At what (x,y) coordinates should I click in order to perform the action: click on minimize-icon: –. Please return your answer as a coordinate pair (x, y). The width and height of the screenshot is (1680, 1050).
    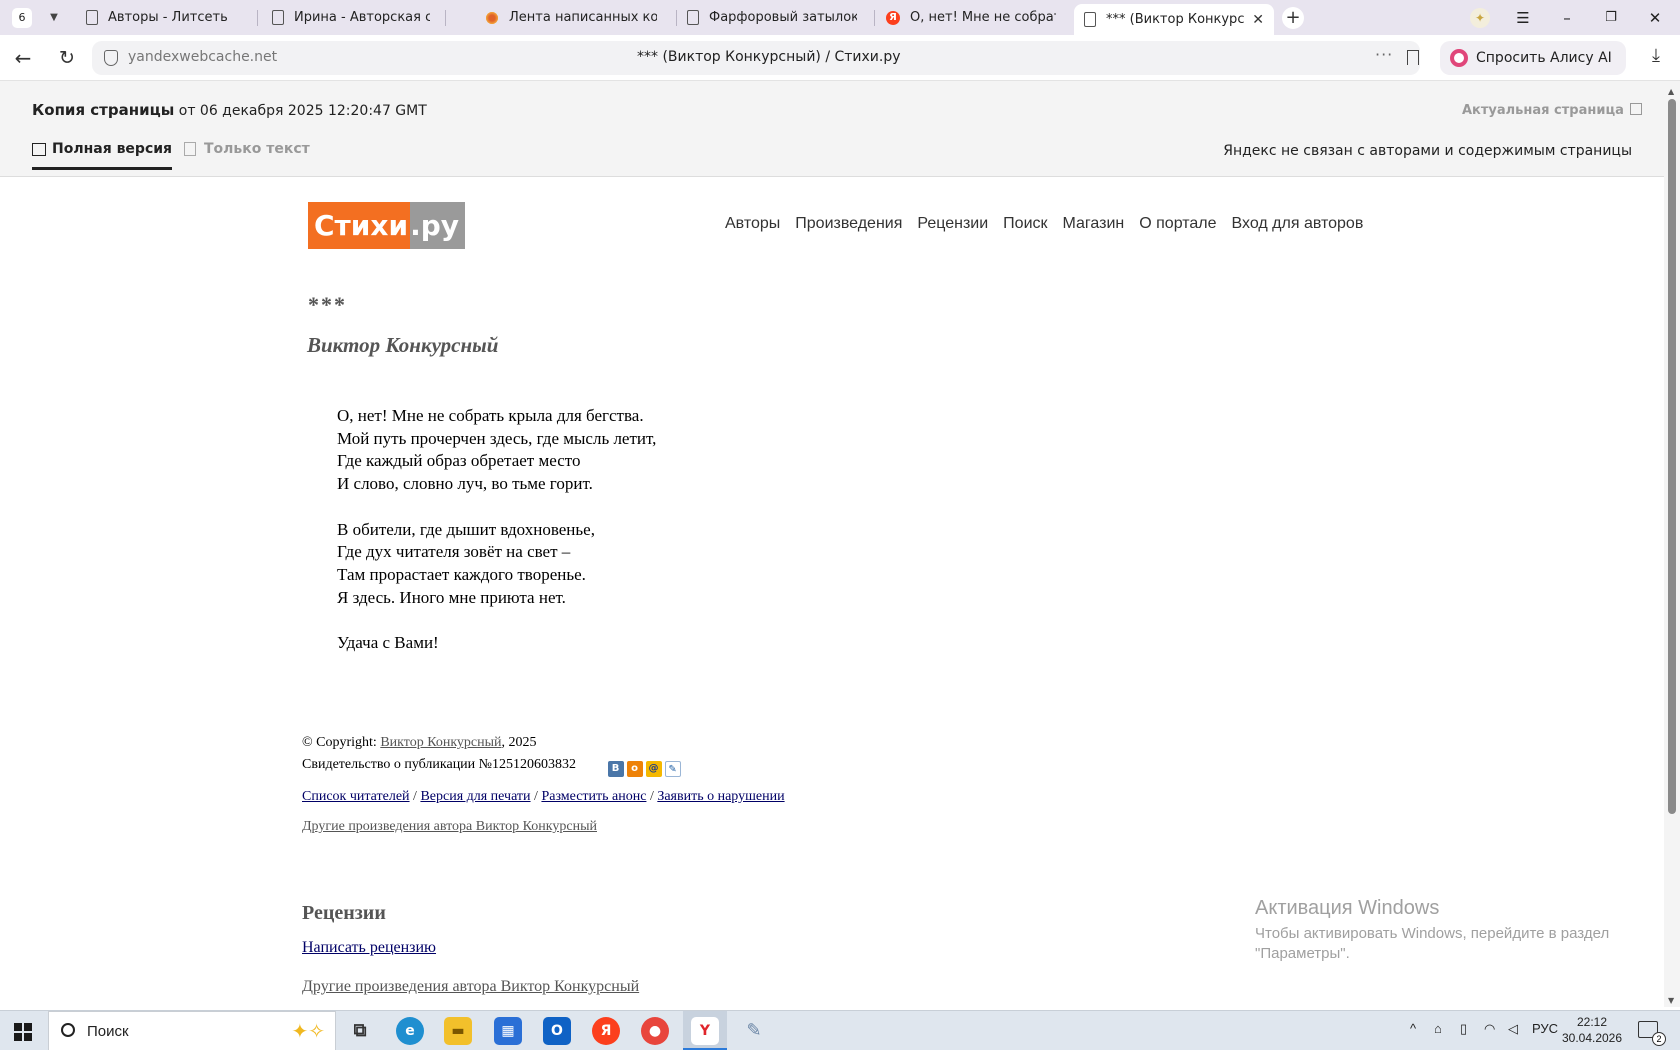
    Looking at the image, I should click on (1567, 18).